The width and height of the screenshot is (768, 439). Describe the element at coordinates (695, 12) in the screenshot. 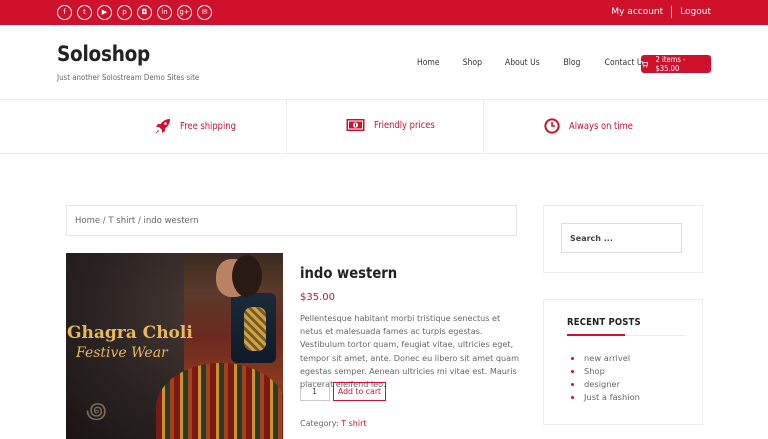

I see `logout-link: Logout` at that location.